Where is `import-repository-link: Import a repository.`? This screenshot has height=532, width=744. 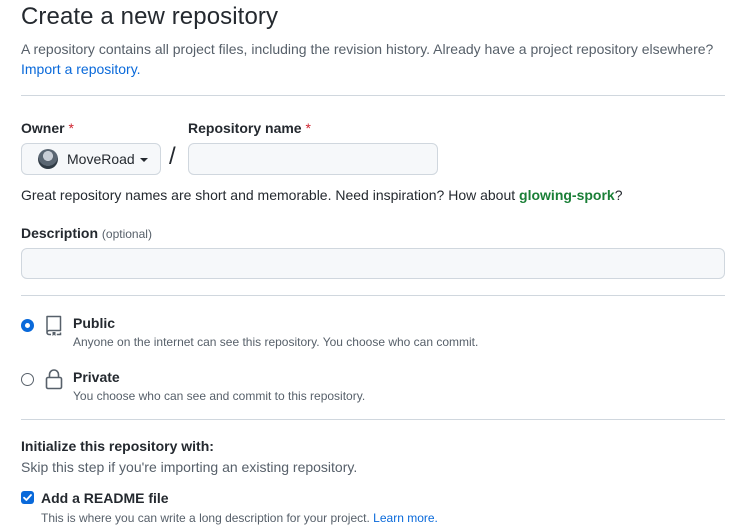
import-repository-link: Import a repository. is located at coordinates (81, 69).